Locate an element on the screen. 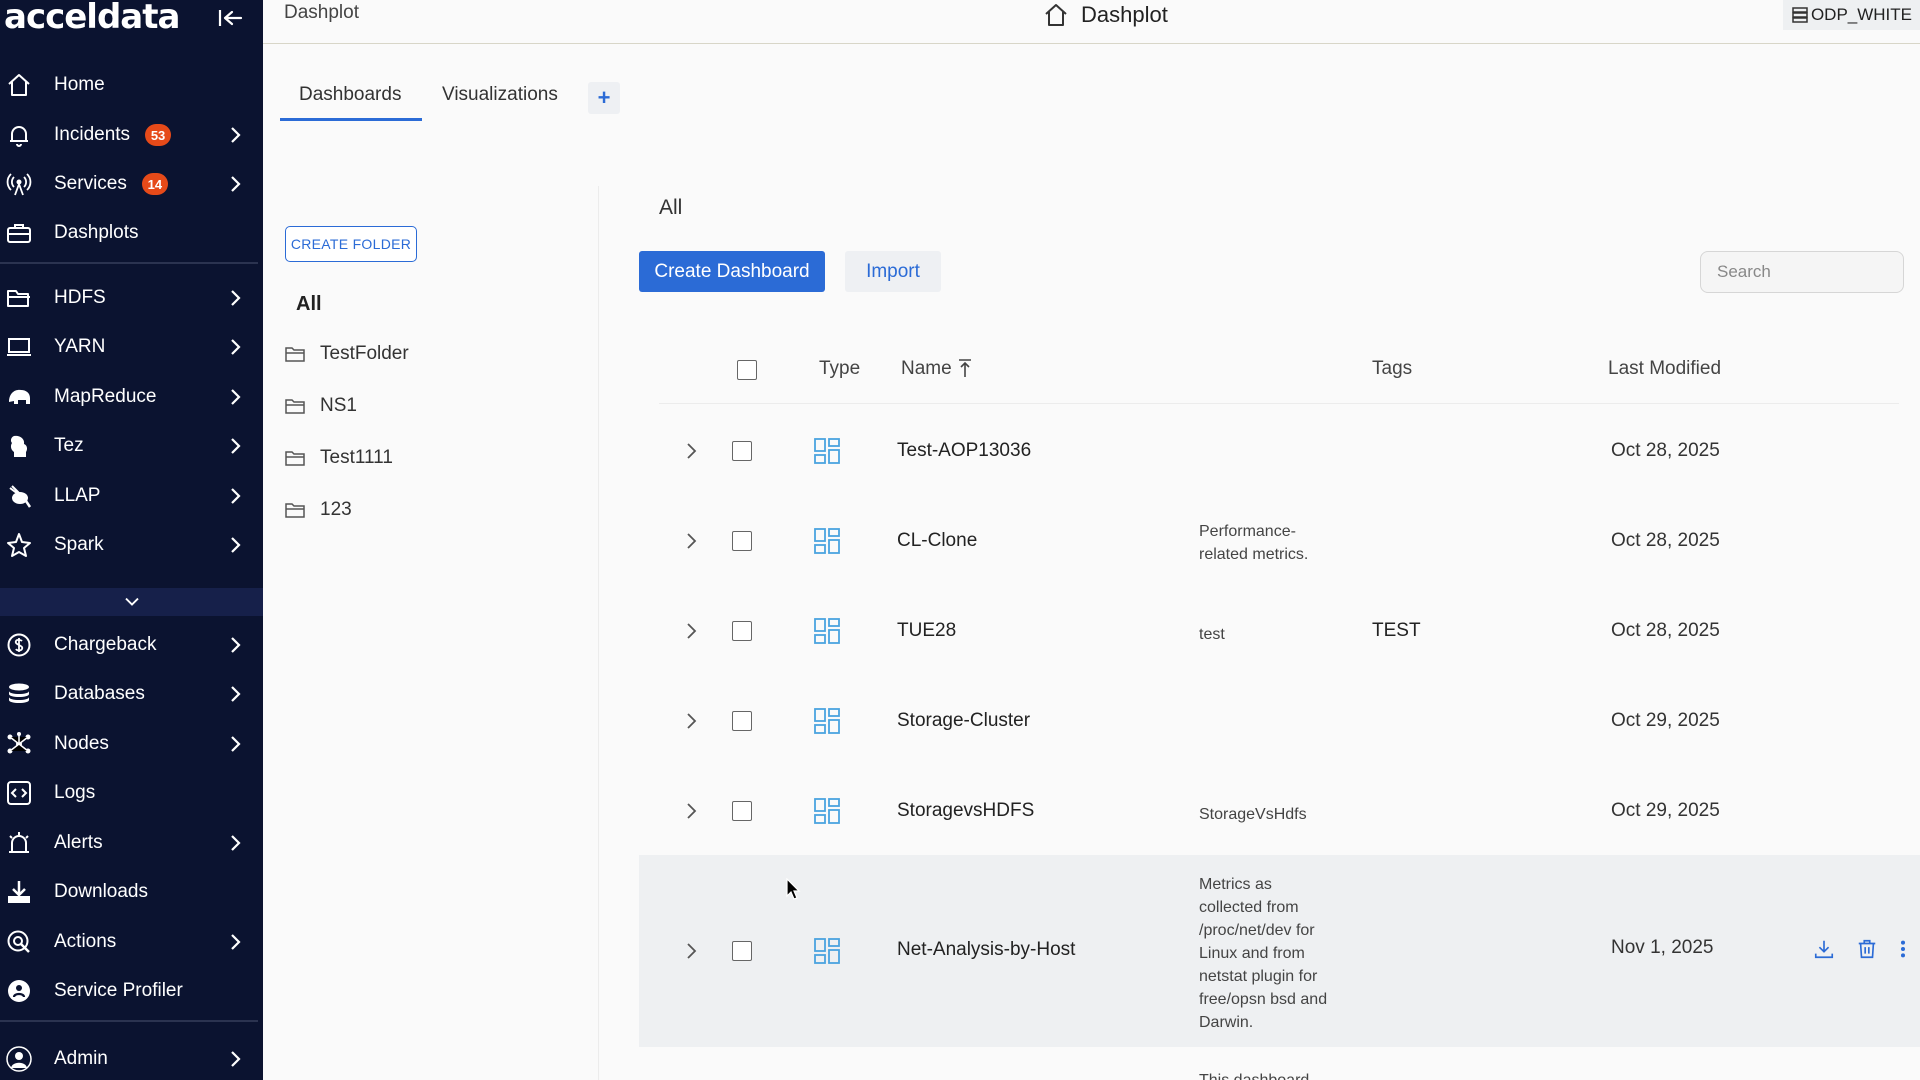 This screenshot has width=1920, height=1080. table-row: StoragevsHDFS StorageVsHdfs Oct 29, 2025 is located at coordinates (1279, 811).